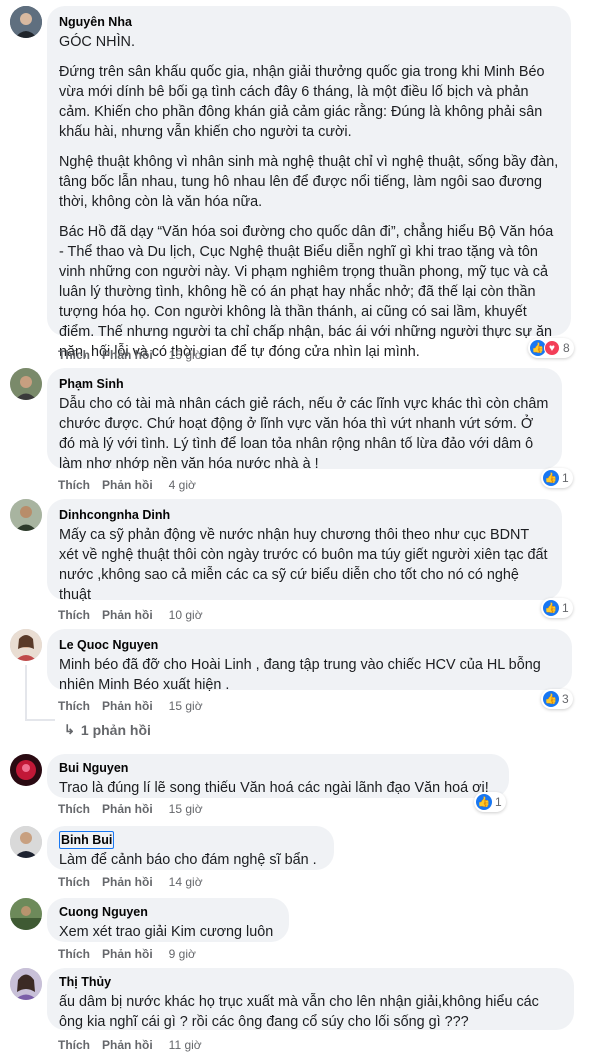  Describe the element at coordinates (188, 860) in the screenshot. I see `comment-text: Làm để cảnh báo cho đám nghệ sĩ bẩn .` at that location.